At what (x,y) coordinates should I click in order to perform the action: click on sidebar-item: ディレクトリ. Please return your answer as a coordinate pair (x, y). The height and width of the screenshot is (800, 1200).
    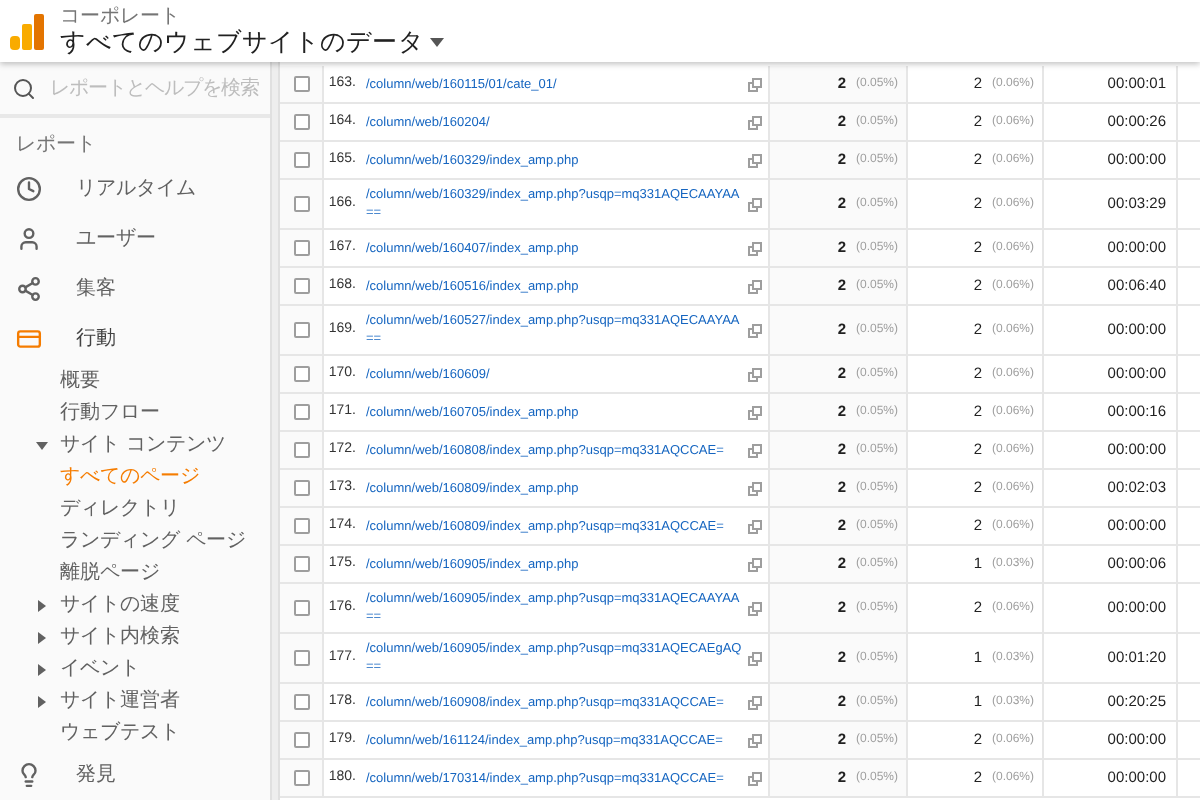
    Looking at the image, I should click on (120, 509).